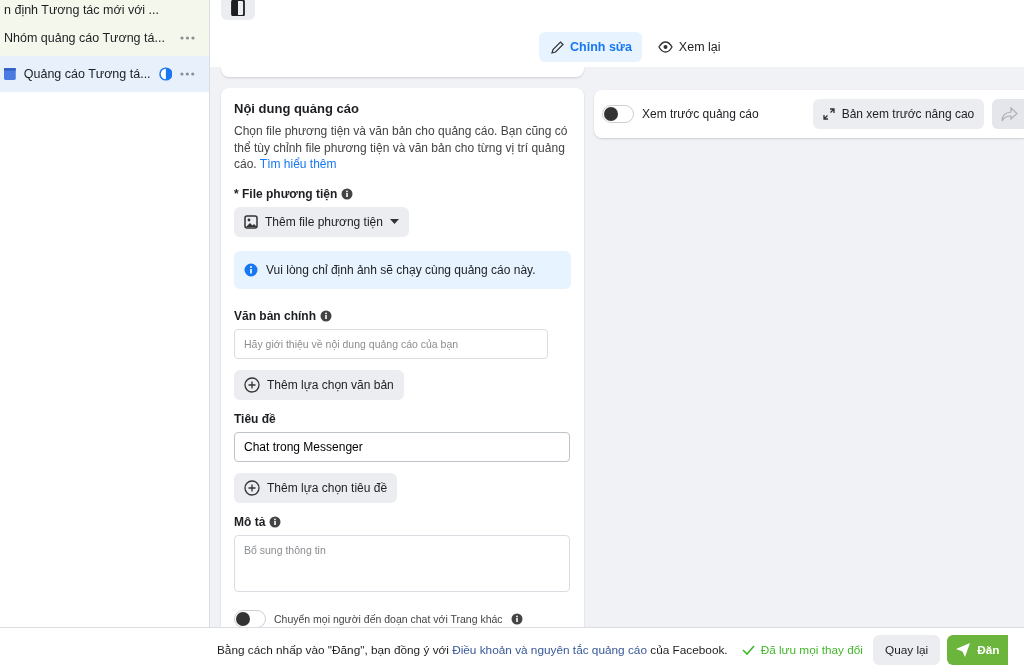 The image size is (1024, 671). I want to click on panel-icon, so click(238, 8).